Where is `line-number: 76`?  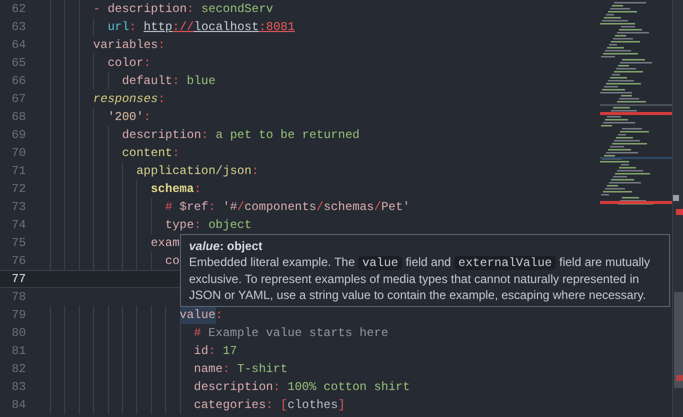
line-number: 76 is located at coordinates (18, 261).